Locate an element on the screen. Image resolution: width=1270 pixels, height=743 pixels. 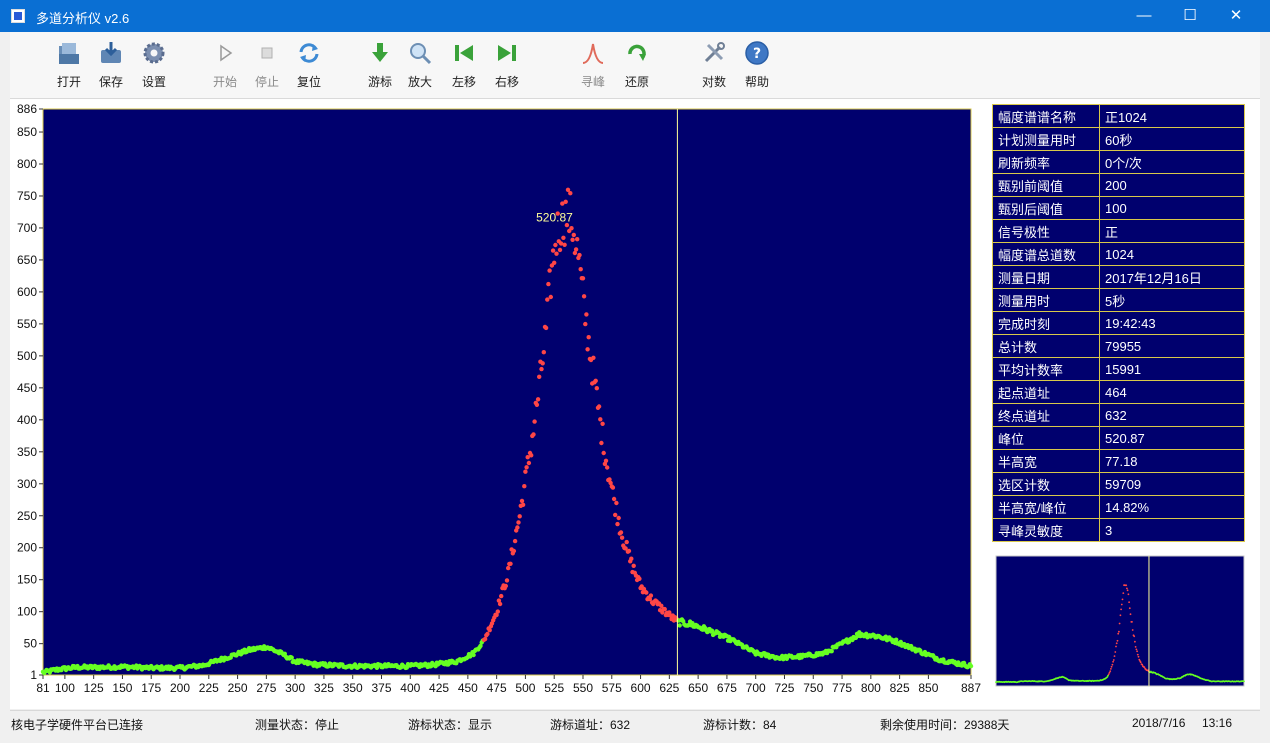
info-key: 寻峰灵敏度 is located at coordinates (1046, 530).